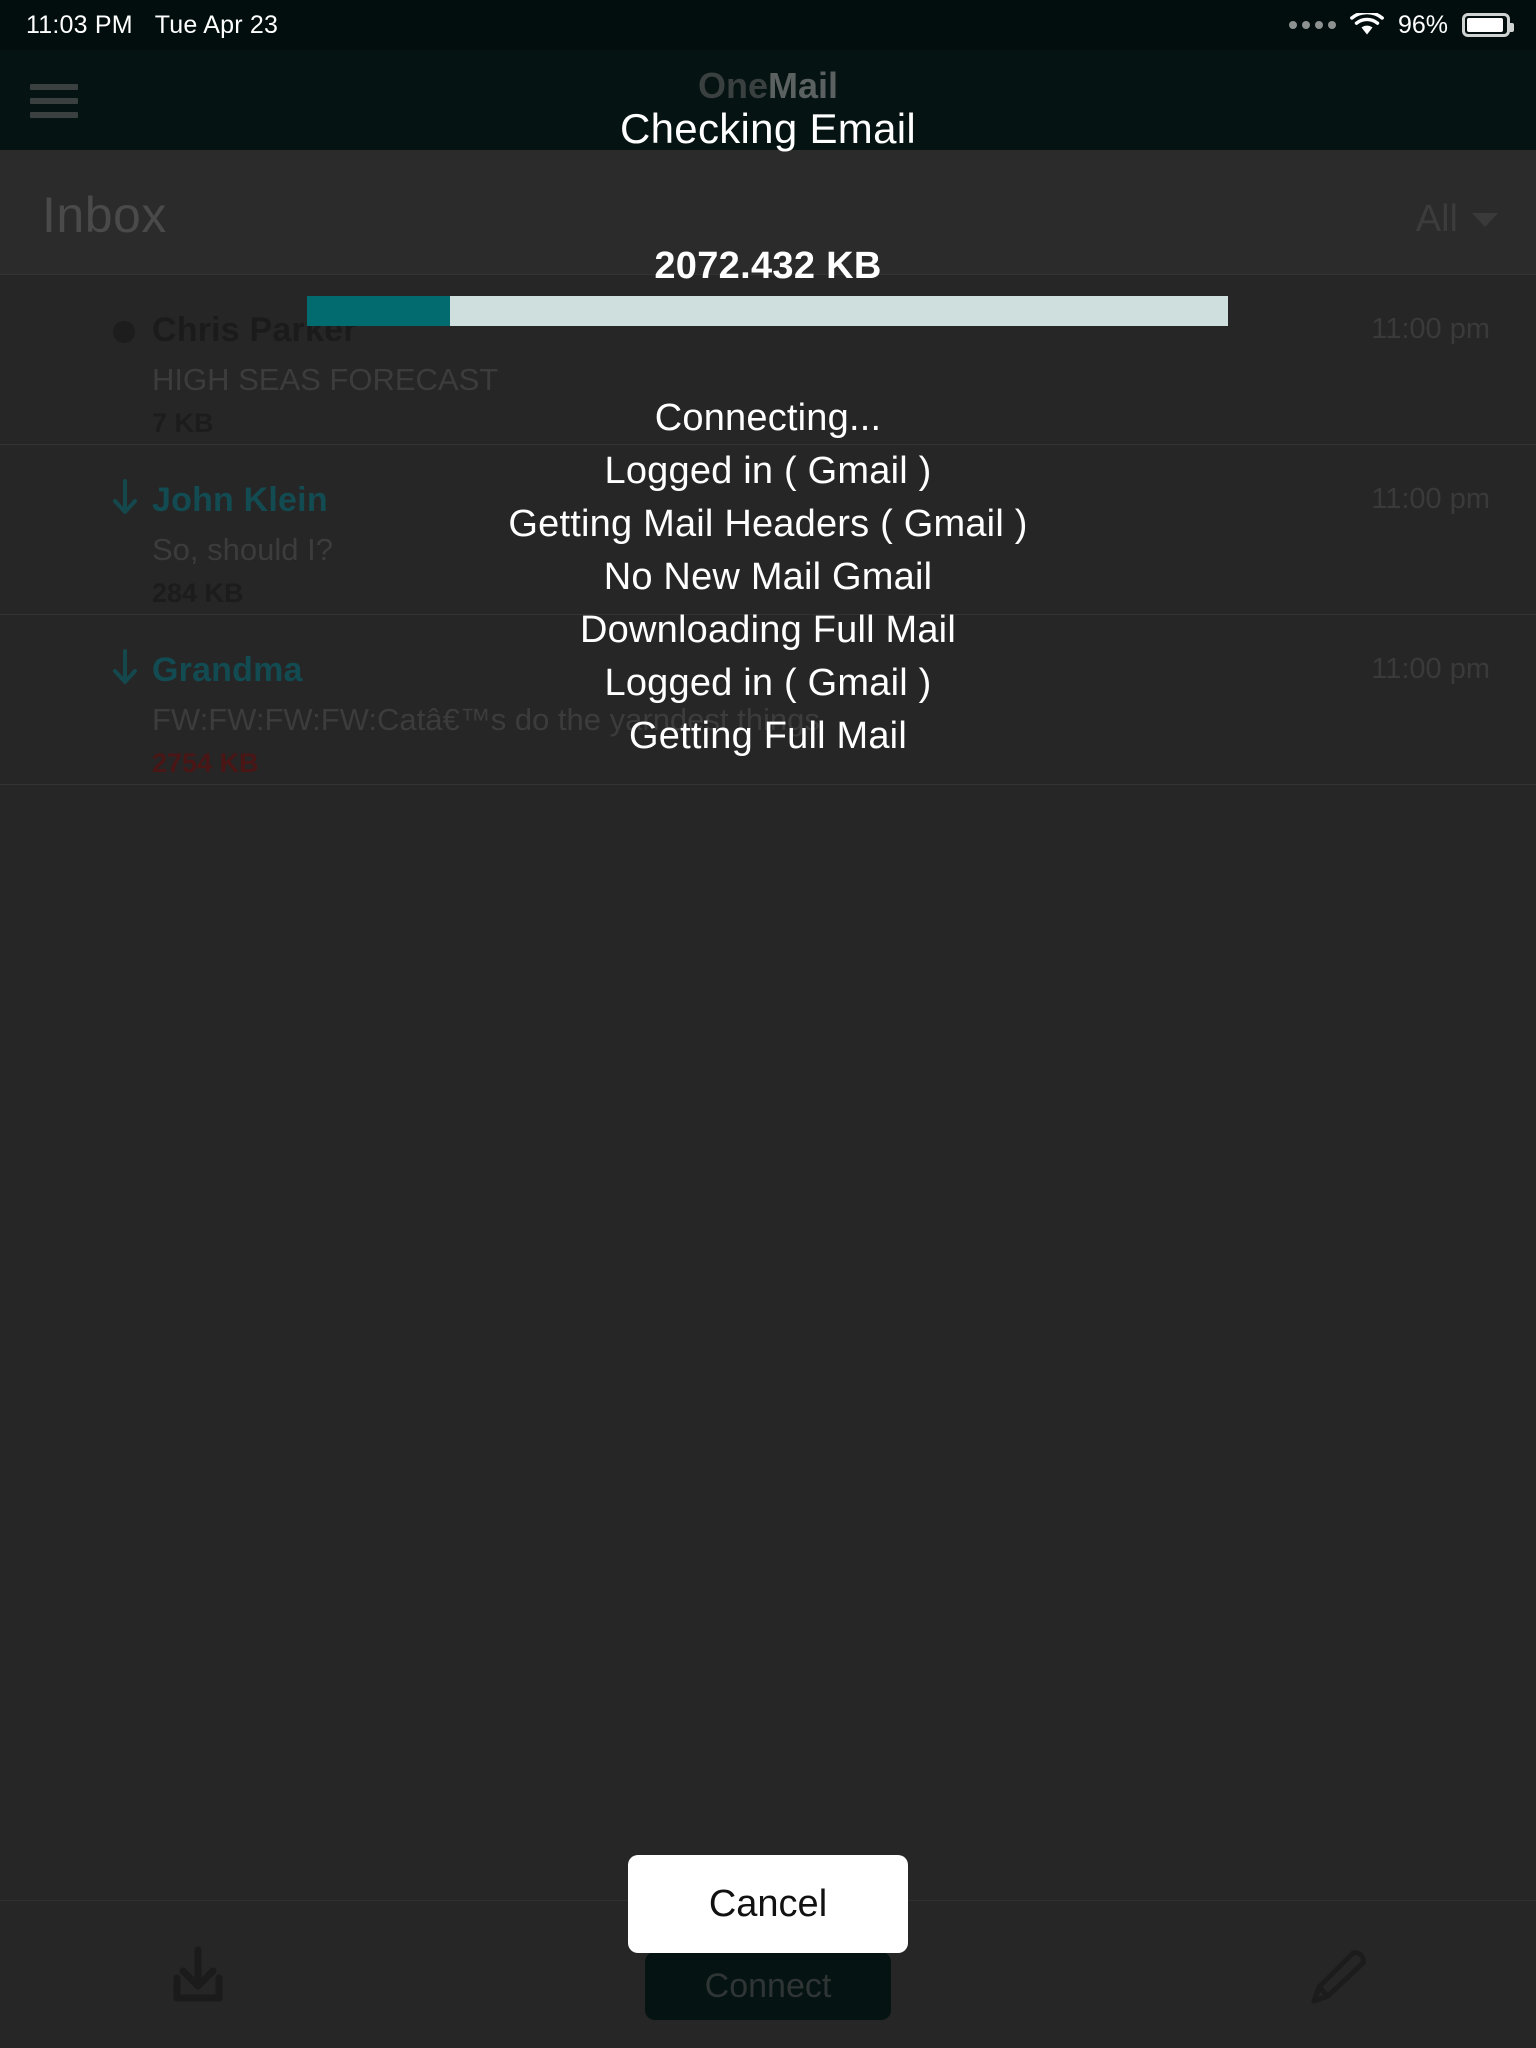 The height and width of the screenshot is (2048, 1536). I want to click on filter-label: All, so click(1436, 219).